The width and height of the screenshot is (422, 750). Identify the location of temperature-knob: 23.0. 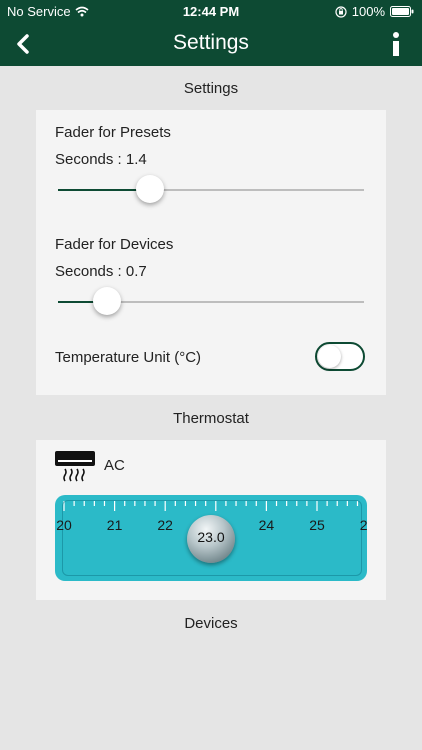
(211, 539).